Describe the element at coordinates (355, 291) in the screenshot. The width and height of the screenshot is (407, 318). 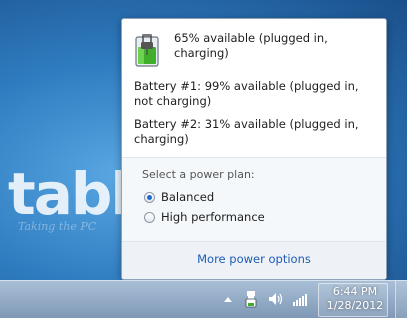
I see `clock-time: 6:44 PM` at that location.